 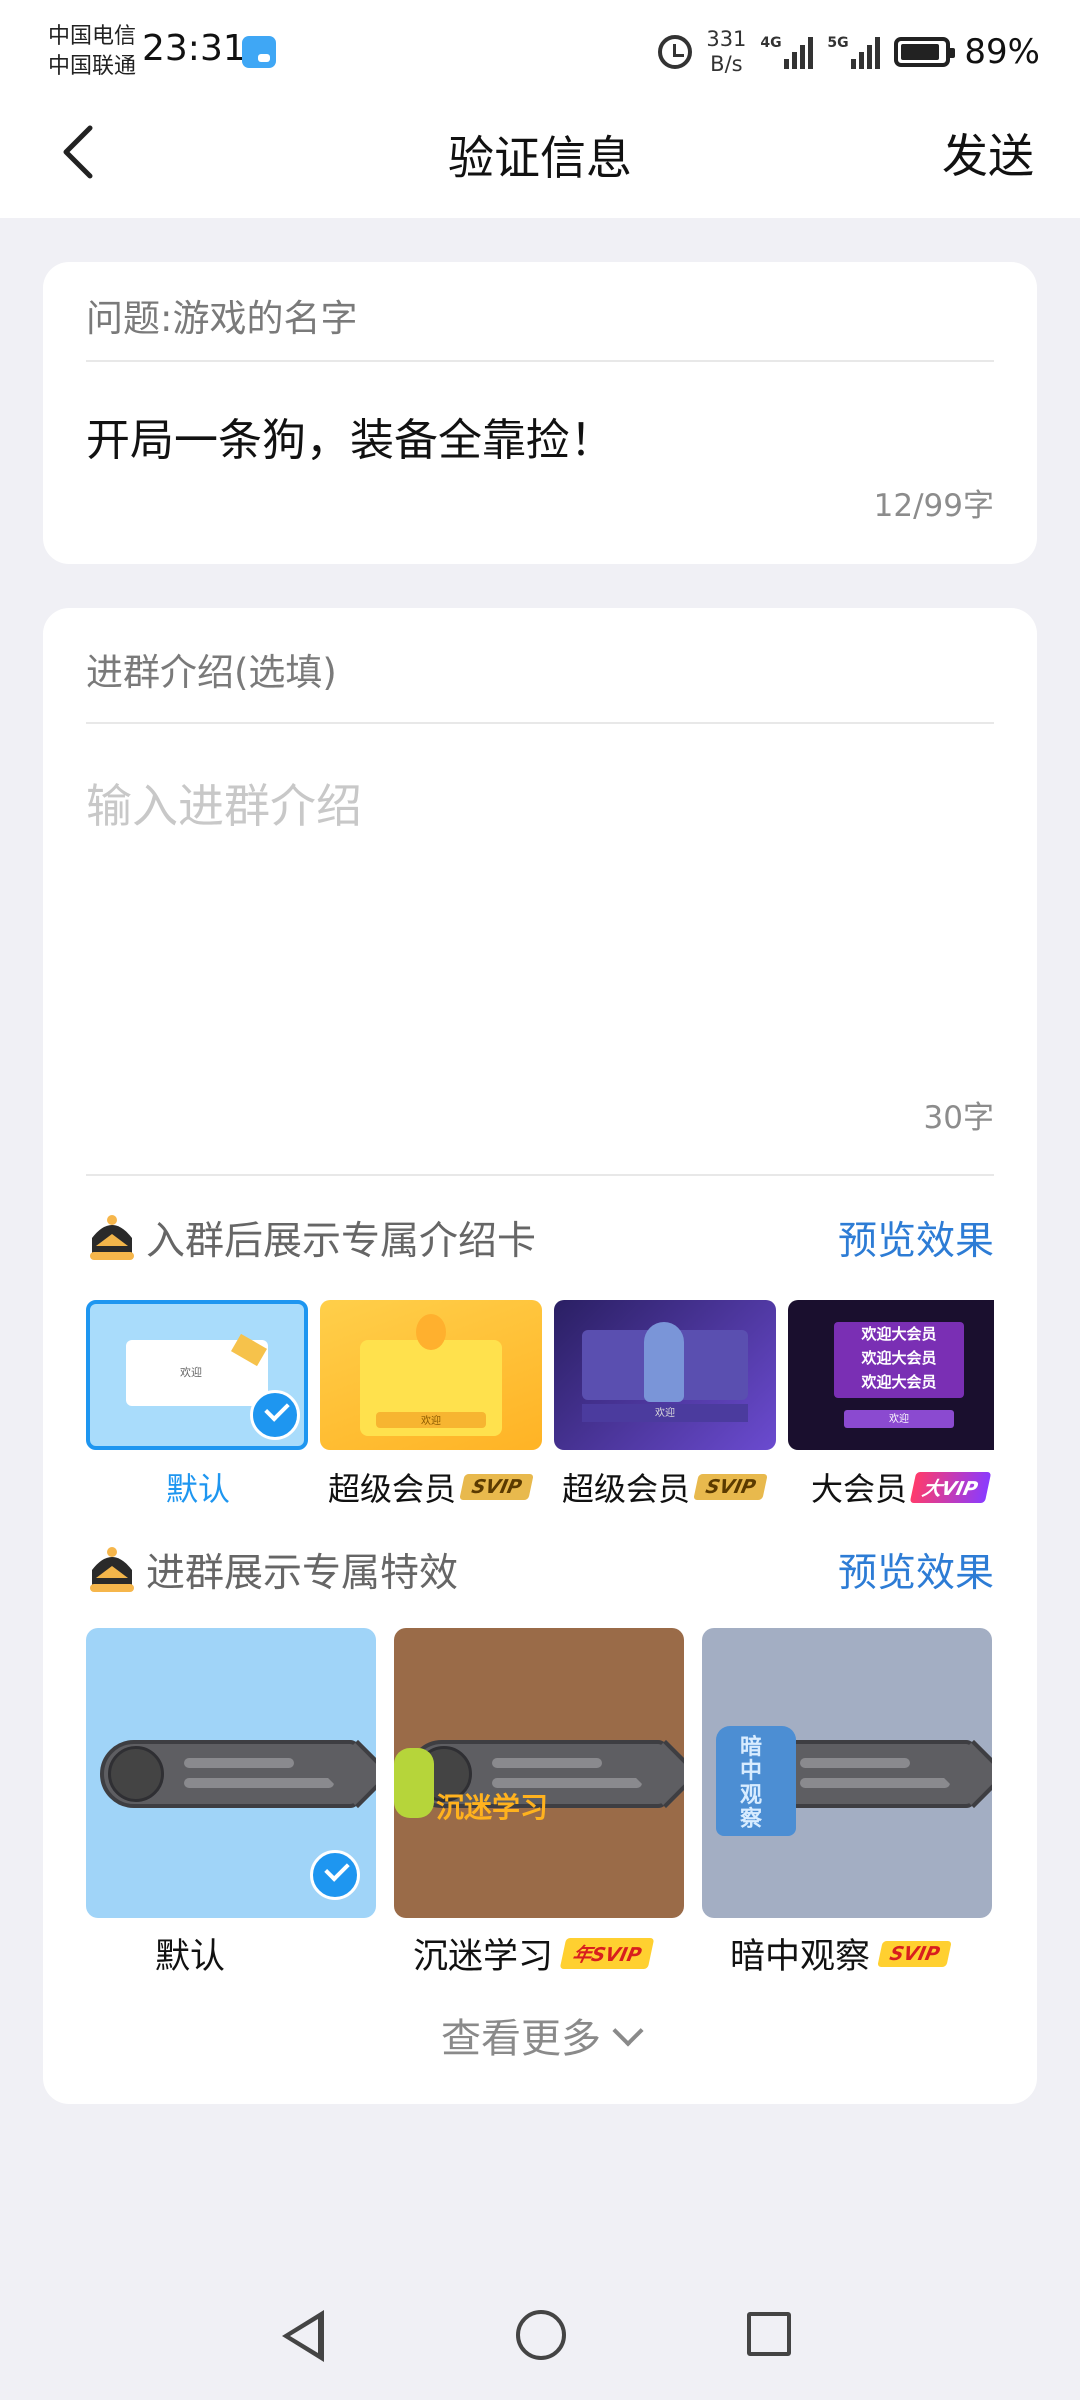 I want to click on answer-input: 开局一条狗，装备全靠捡！, so click(x=350, y=436).